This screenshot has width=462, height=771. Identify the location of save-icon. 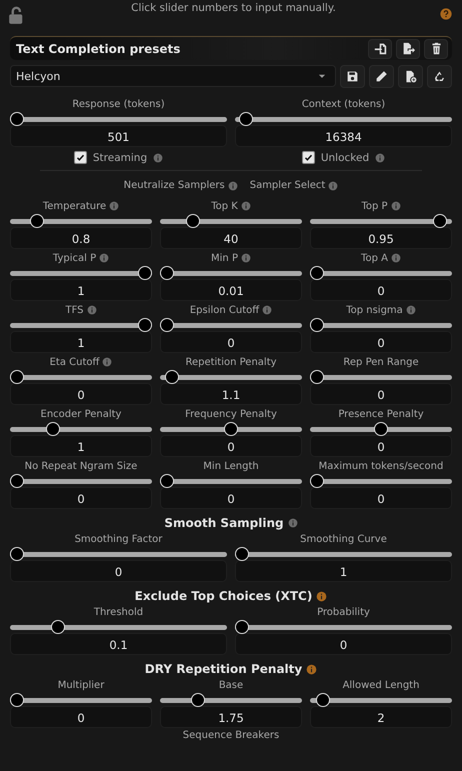
(352, 76).